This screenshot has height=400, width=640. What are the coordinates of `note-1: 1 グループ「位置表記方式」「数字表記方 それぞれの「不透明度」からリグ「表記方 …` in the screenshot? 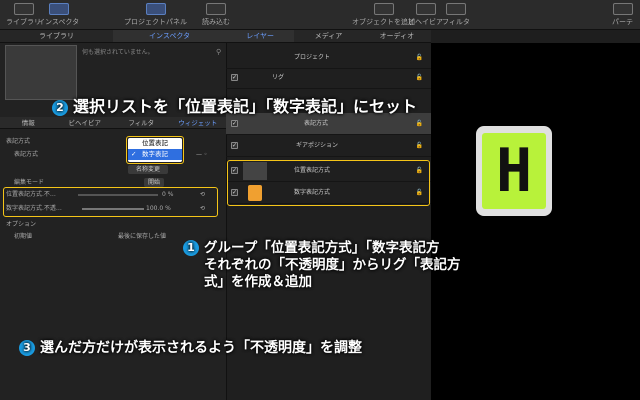 It's located at (322, 265).